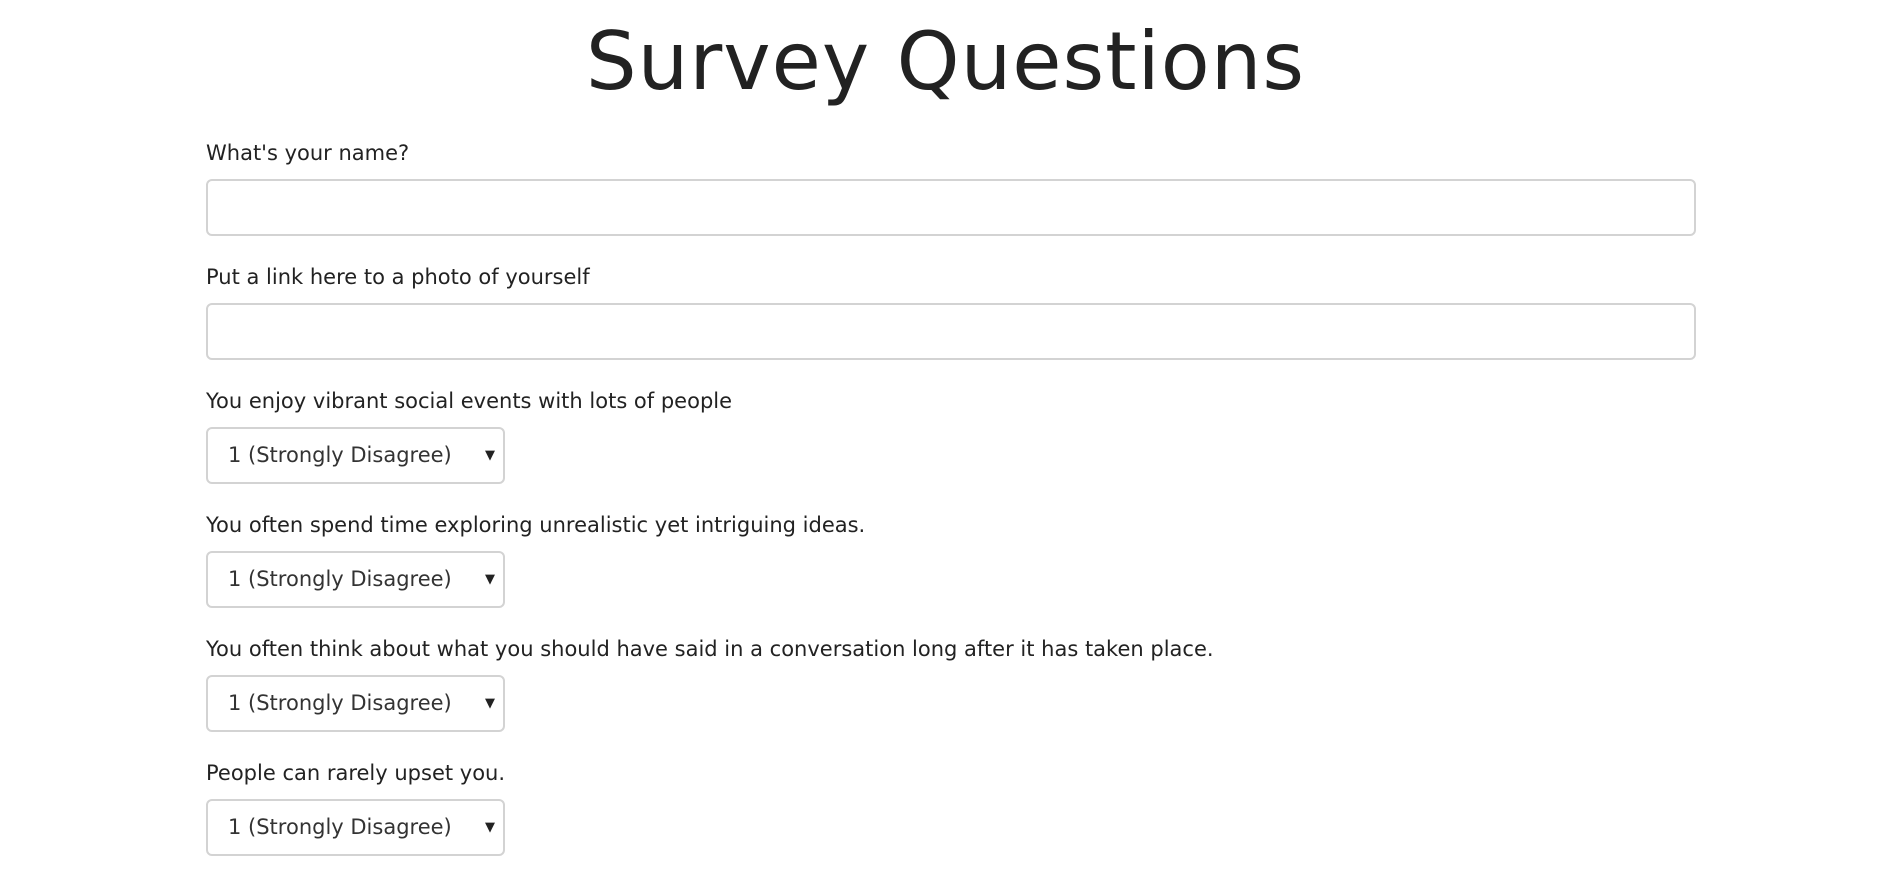 The image size is (1891, 879). Describe the element at coordinates (340, 579) in the screenshot. I see `question-2-selected-value: 1 (Strongly Disagree)` at that location.